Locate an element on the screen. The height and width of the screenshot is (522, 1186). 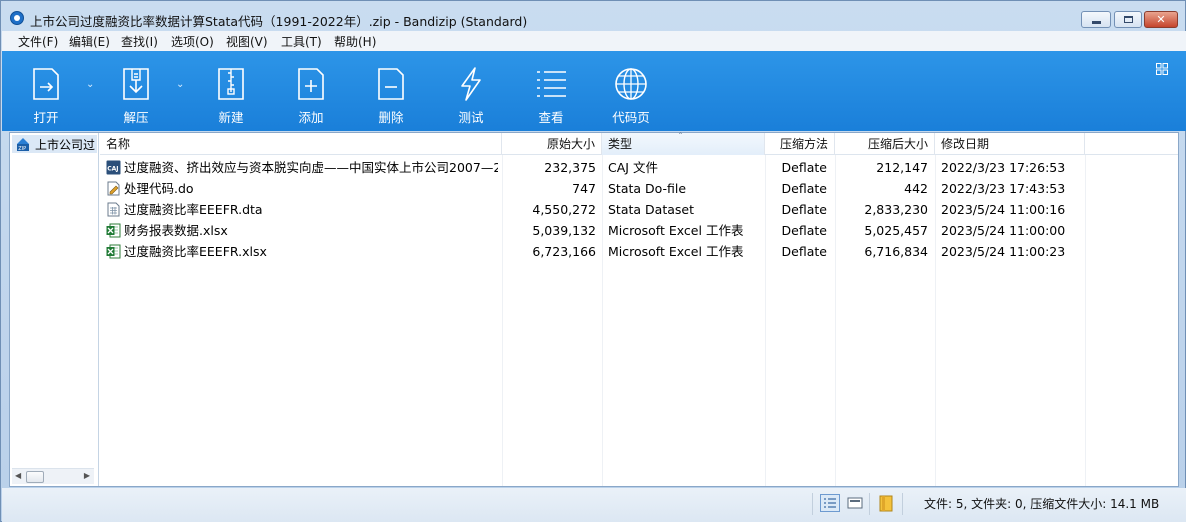
file-type: Stata Do-file is located at coordinates (647, 188).